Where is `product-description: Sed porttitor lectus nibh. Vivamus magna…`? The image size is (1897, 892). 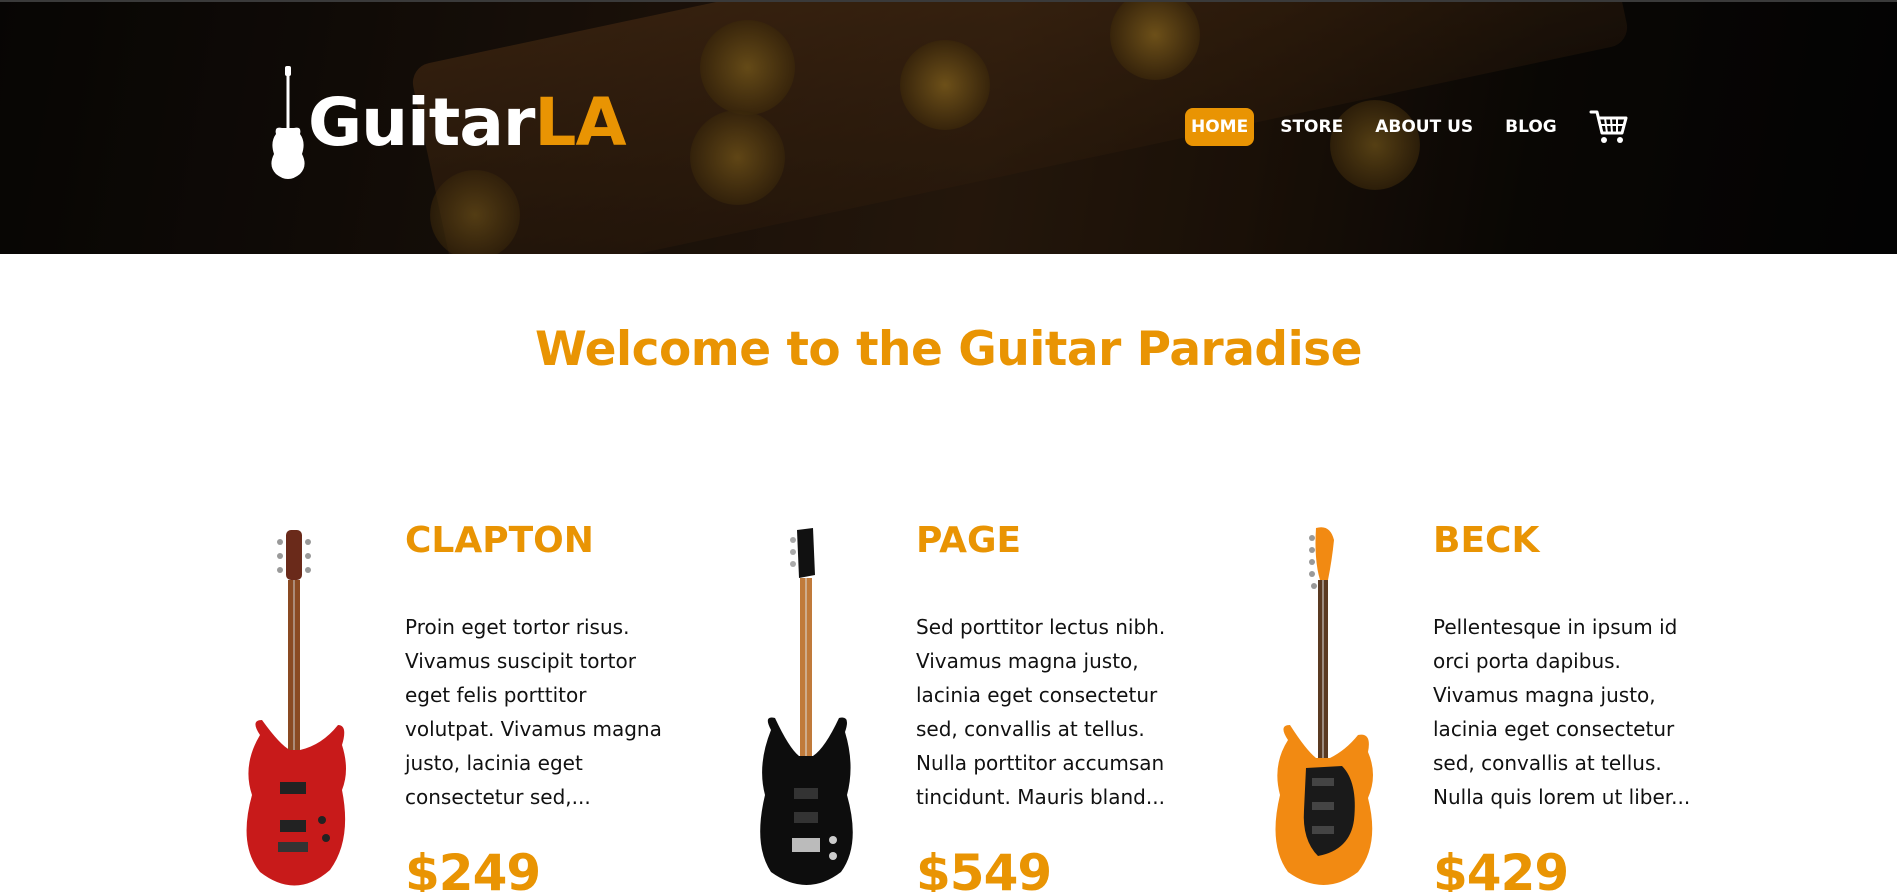 product-description: Sed porttitor lectus nibh. Vivamus magna… is located at coordinates (1041, 712).